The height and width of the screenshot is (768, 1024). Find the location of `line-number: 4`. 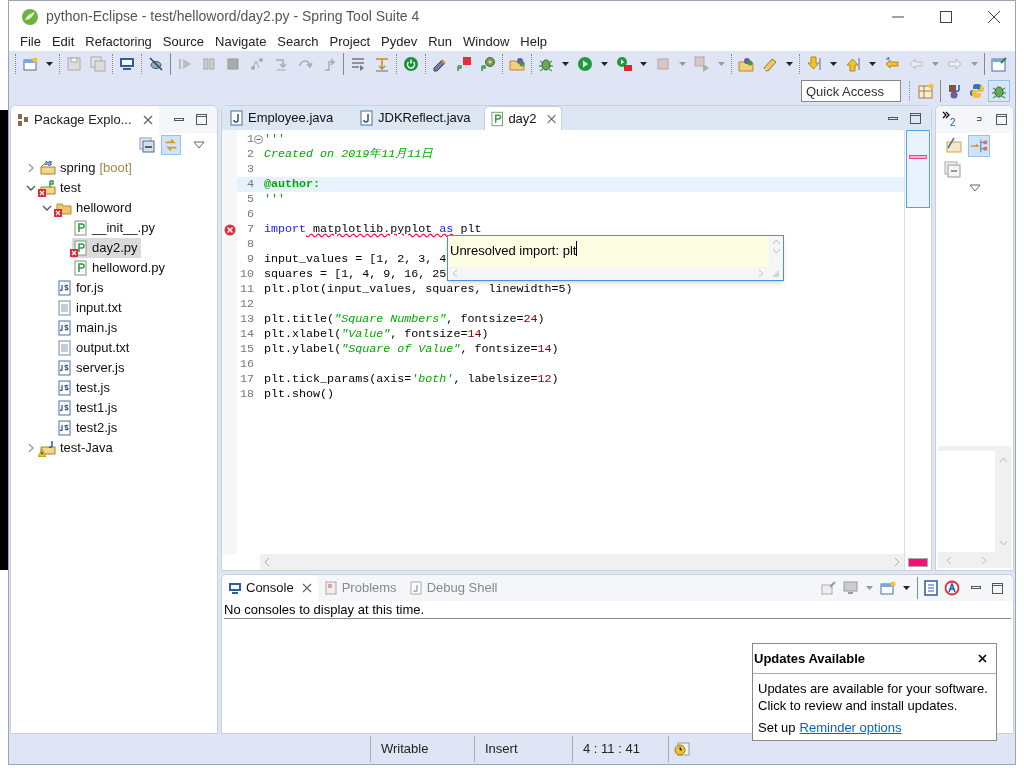

line-number: 4 is located at coordinates (250, 184).